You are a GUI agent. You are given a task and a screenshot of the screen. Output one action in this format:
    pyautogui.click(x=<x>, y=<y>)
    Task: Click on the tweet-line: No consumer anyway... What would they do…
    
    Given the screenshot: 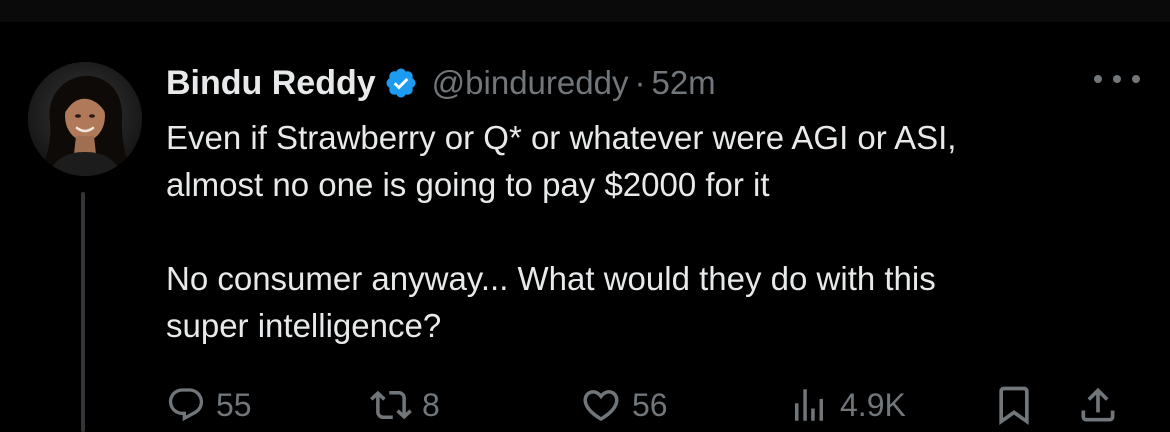 What is the action you would take?
    pyautogui.click(x=551, y=278)
    